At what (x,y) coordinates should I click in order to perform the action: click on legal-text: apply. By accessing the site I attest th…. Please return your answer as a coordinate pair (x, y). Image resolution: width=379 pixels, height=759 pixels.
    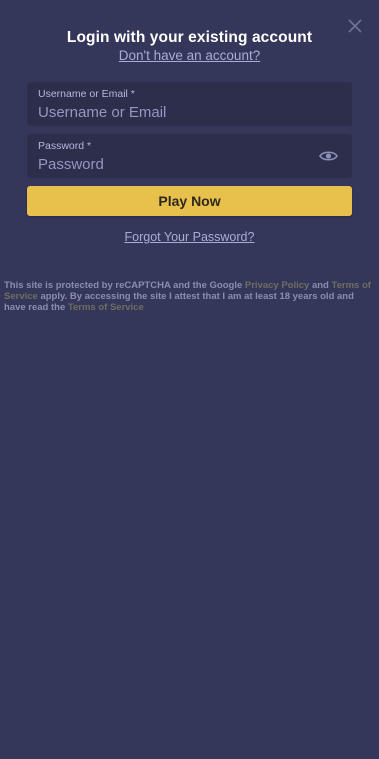
    Looking at the image, I should click on (179, 302).